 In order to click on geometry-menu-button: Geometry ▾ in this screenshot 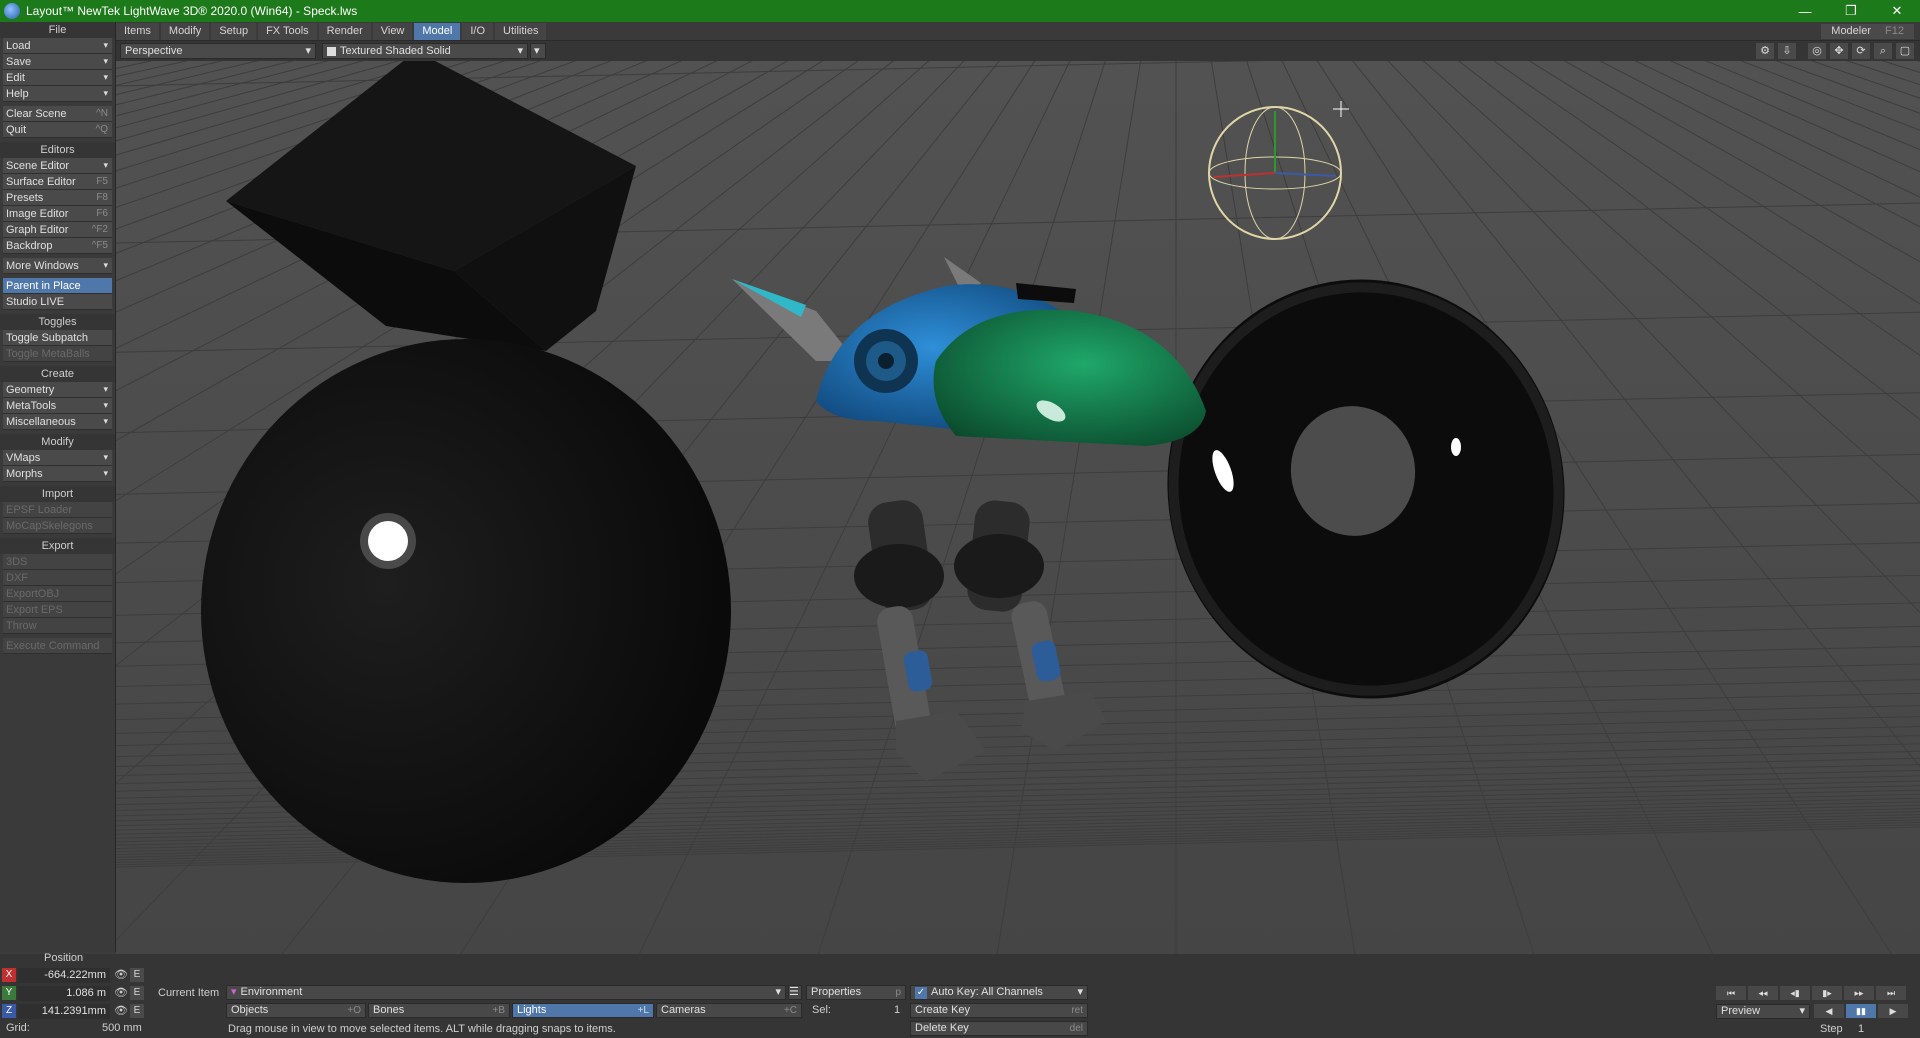, I will do `click(57, 390)`.